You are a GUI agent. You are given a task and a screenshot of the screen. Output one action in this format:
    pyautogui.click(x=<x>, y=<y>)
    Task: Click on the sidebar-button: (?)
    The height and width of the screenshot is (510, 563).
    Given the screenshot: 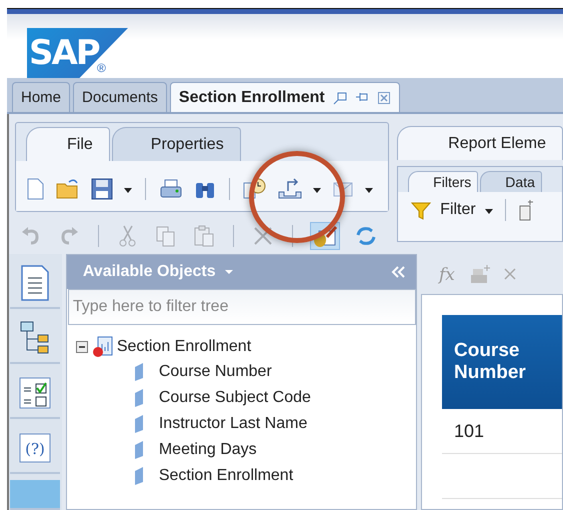 What is the action you would take?
    pyautogui.click(x=35, y=449)
    